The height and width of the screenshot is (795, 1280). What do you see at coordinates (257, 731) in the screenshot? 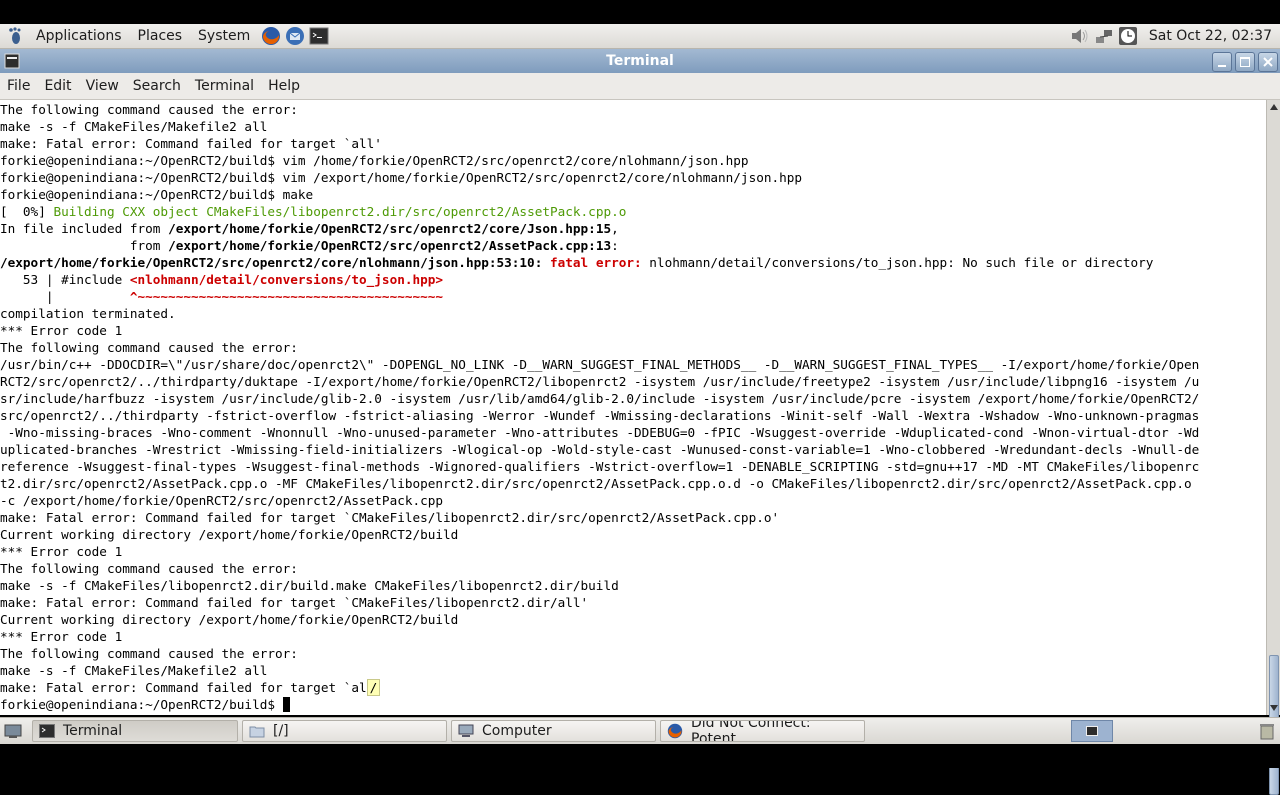
I see `folder-icon` at bounding box center [257, 731].